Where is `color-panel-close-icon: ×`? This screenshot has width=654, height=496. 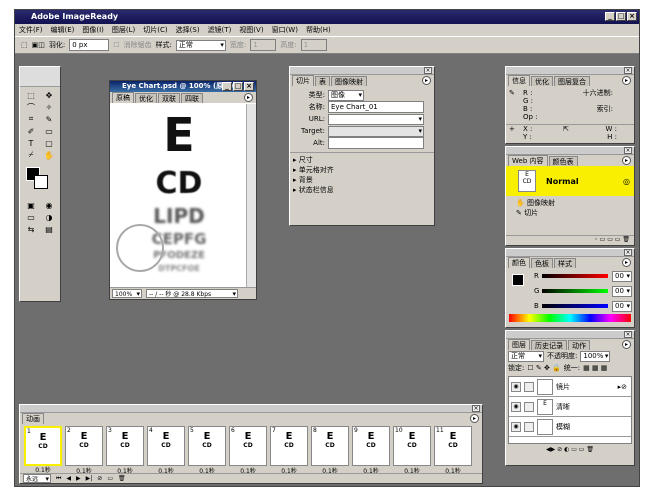
color-panel-close-icon: × is located at coordinates (628, 252).